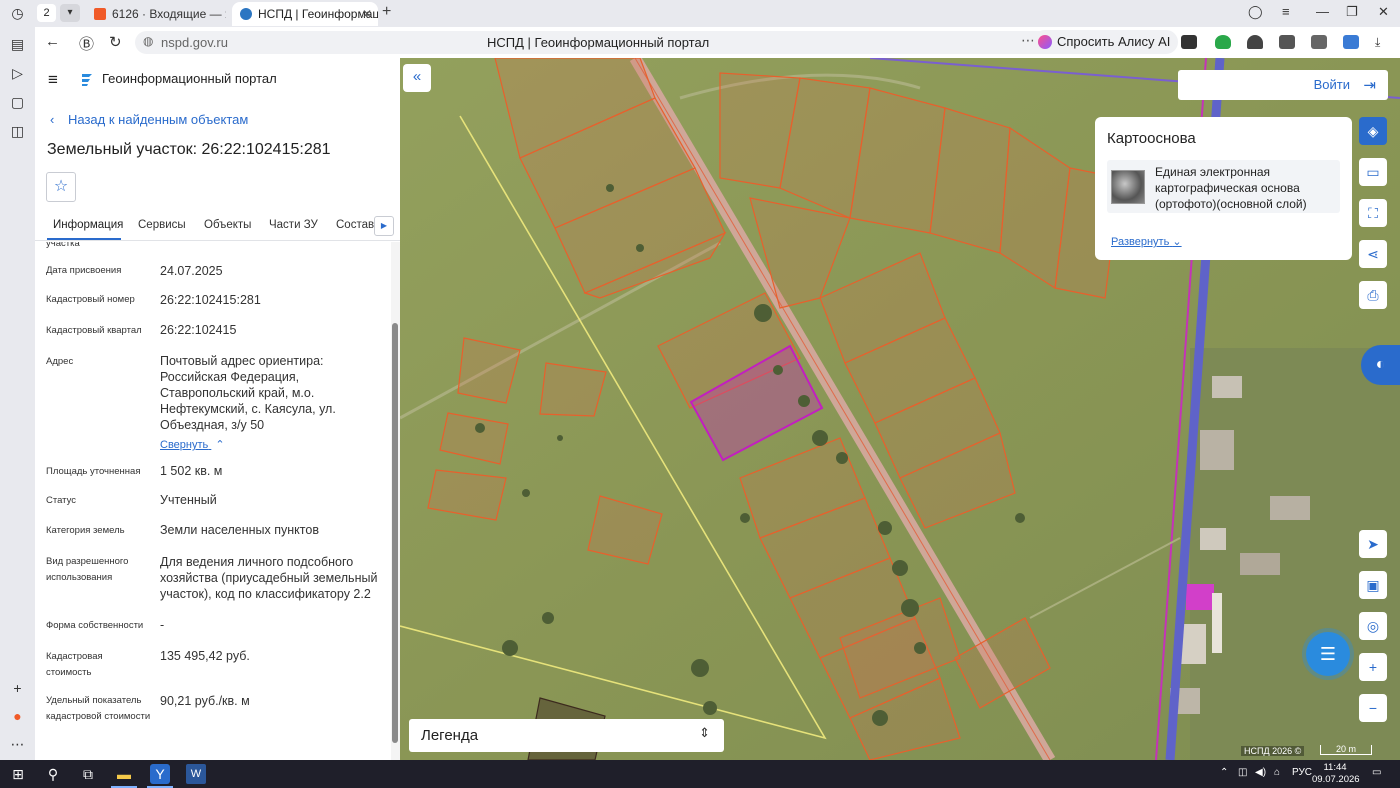  What do you see at coordinates (17, 73) in the screenshot?
I see `video-icon: ▷` at bounding box center [17, 73].